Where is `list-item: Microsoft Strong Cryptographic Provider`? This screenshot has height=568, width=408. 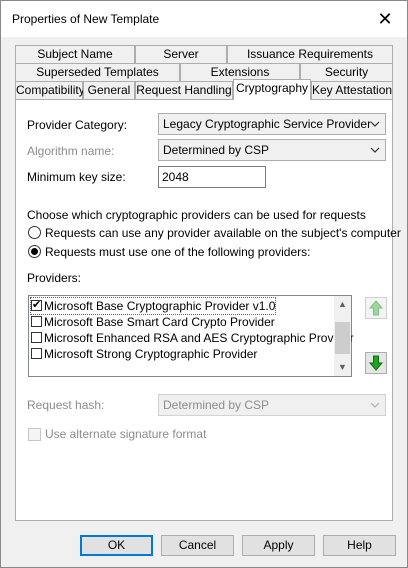 list-item: Microsoft Strong Cryptographic Provider is located at coordinates (144, 354).